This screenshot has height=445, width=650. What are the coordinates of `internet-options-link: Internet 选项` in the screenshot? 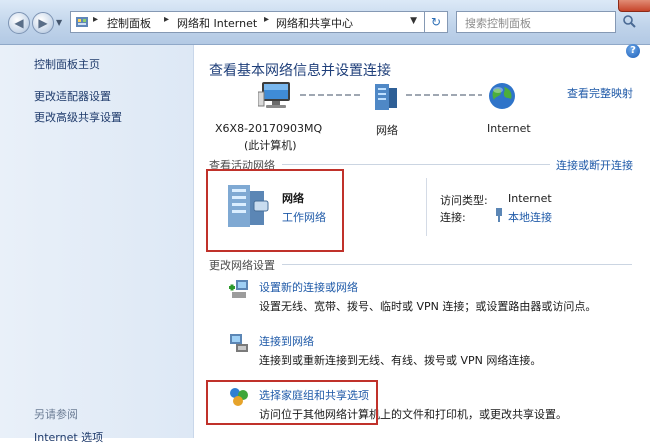 It's located at (68, 437).